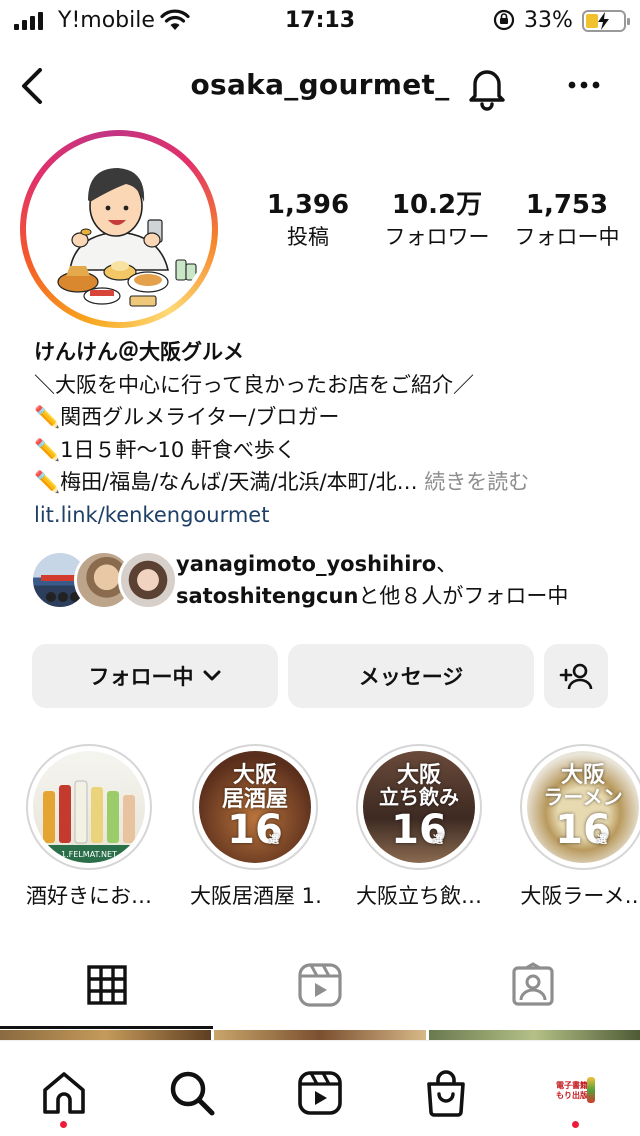 This screenshot has height=1136, width=640. Describe the element at coordinates (89, 854) in the screenshot. I see `svg-text: 1.FELMAT.NET` at that location.